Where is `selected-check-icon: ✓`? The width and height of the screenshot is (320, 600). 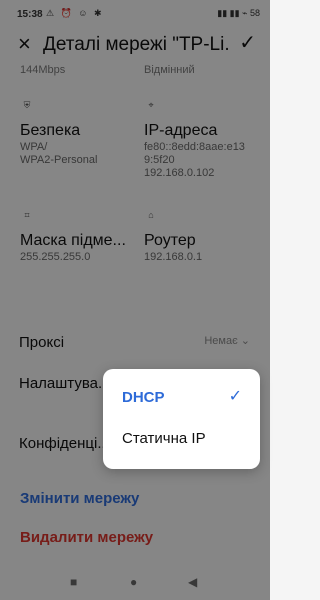 selected-check-icon: ✓ is located at coordinates (235, 396).